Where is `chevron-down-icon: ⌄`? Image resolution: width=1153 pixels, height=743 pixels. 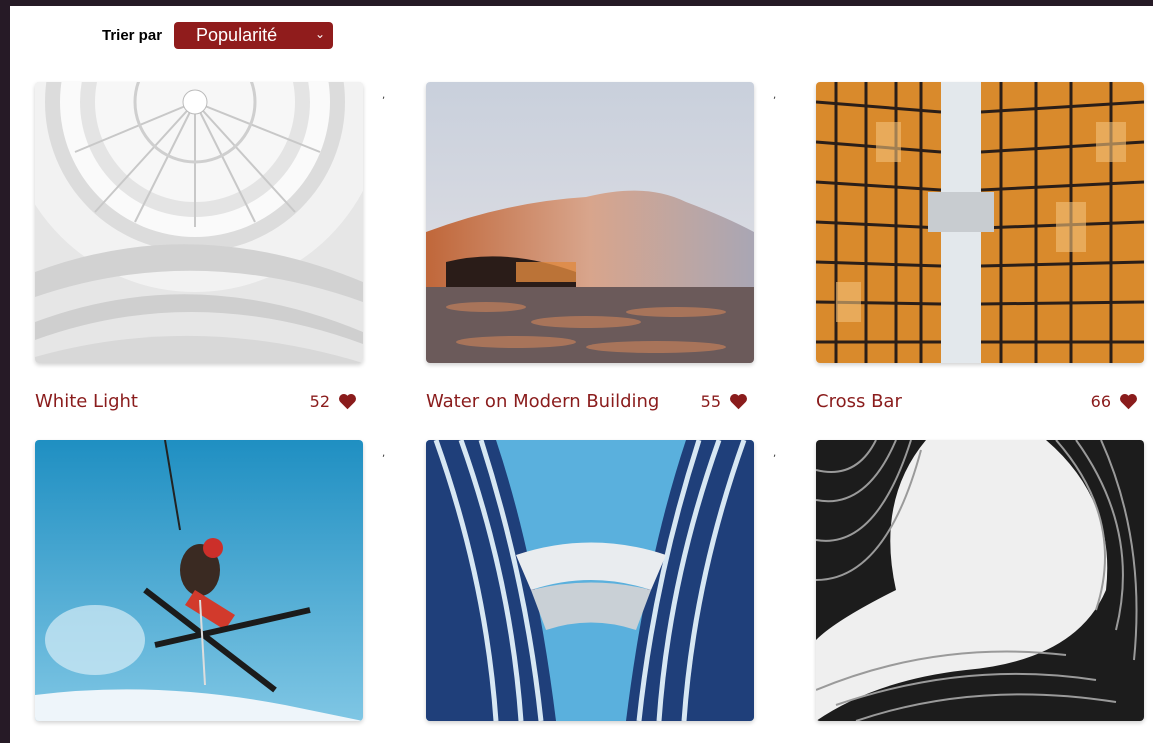
chevron-down-icon: ⌄ is located at coordinates (320, 34).